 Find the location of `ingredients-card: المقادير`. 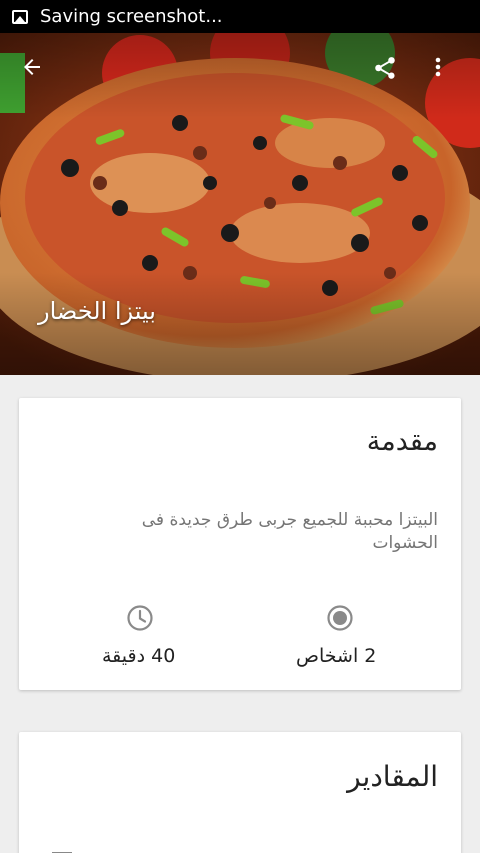

ingredients-card: المقادير is located at coordinates (240, 792).